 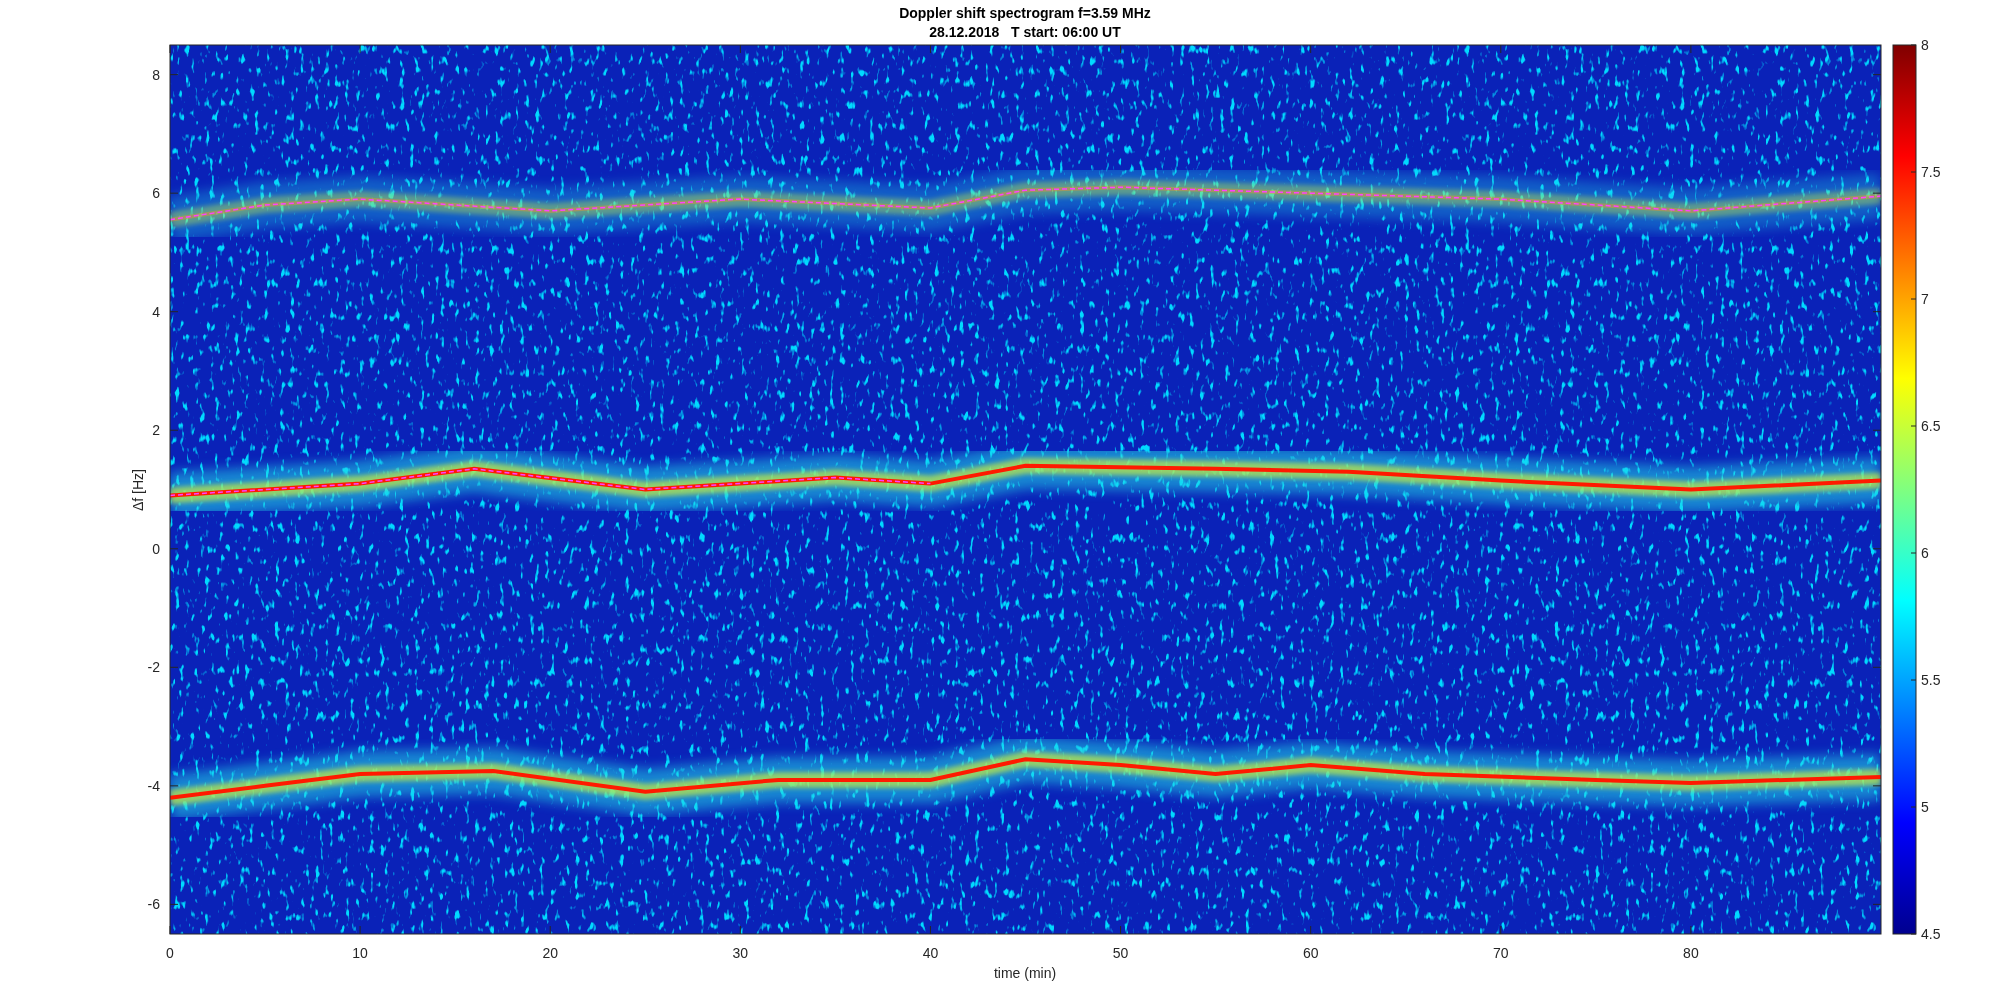 I want to click on tick-label: 30, so click(x=740, y=953).